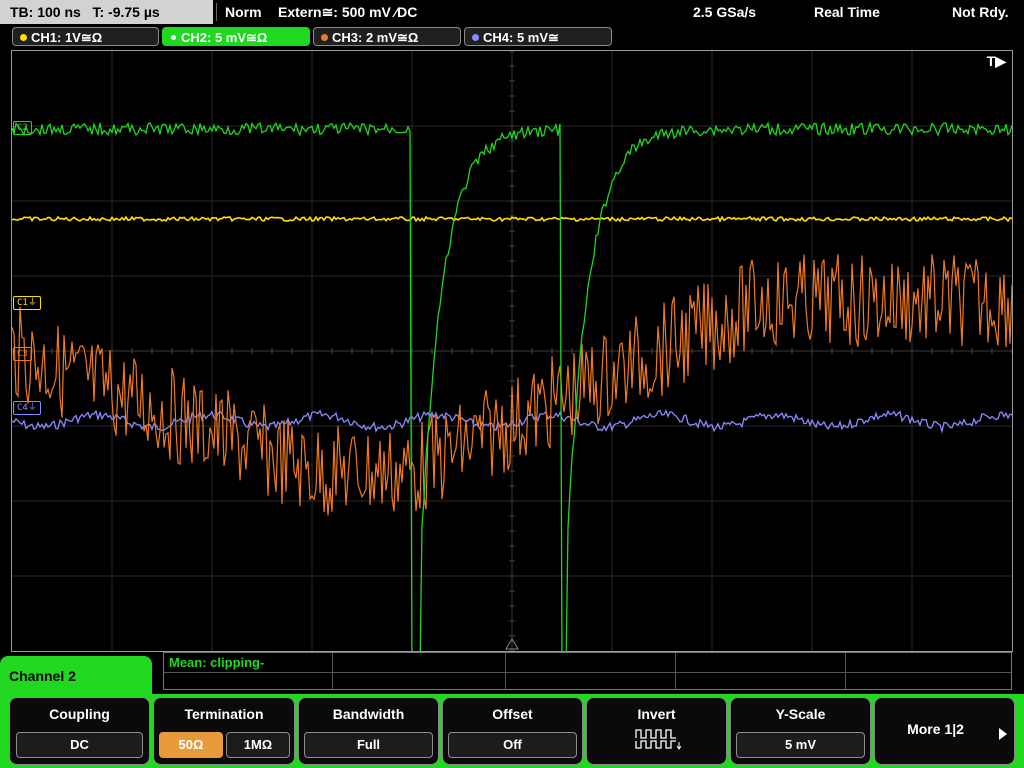 The height and width of the screenshot is (768, 1024). I want to click on invert-softkey: Invert, so click(656, 731).